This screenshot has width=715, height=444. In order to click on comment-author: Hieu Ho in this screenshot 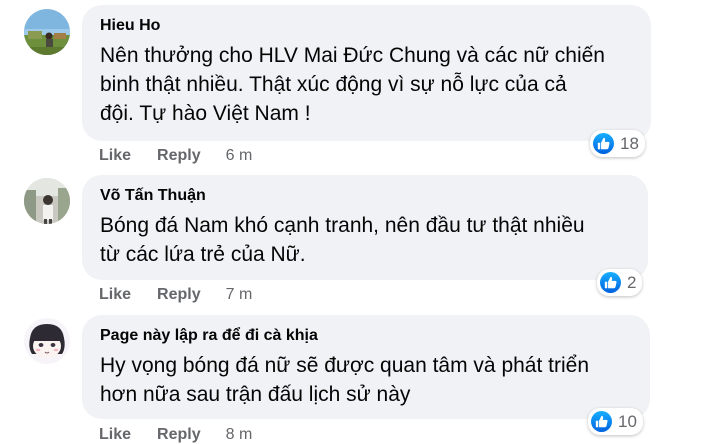, I will do `click(367, 26)`.